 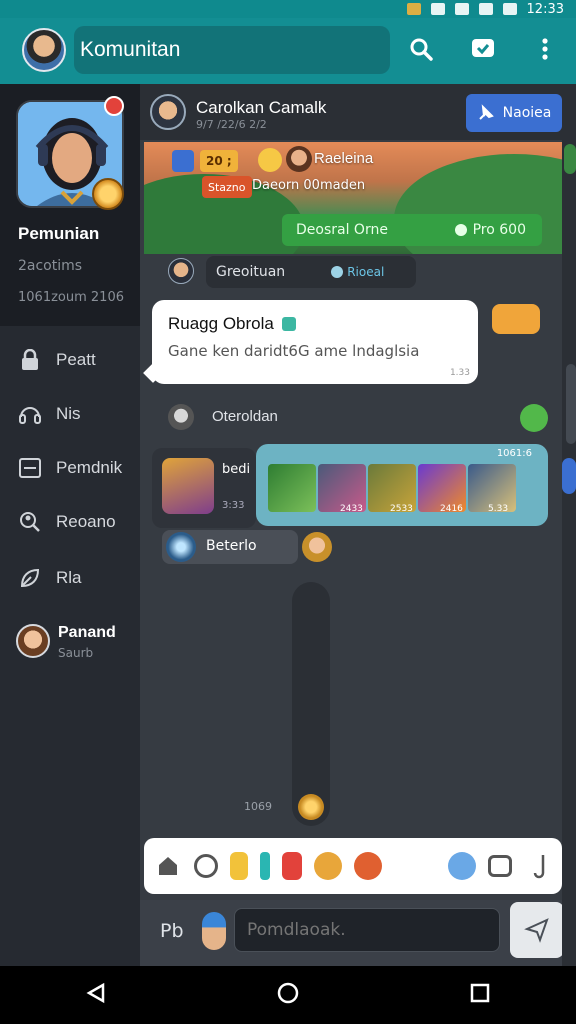 What do you see at coordinates (421, 49) in the screenshot?
I see `search-icon` at bounding box center [421, 49].